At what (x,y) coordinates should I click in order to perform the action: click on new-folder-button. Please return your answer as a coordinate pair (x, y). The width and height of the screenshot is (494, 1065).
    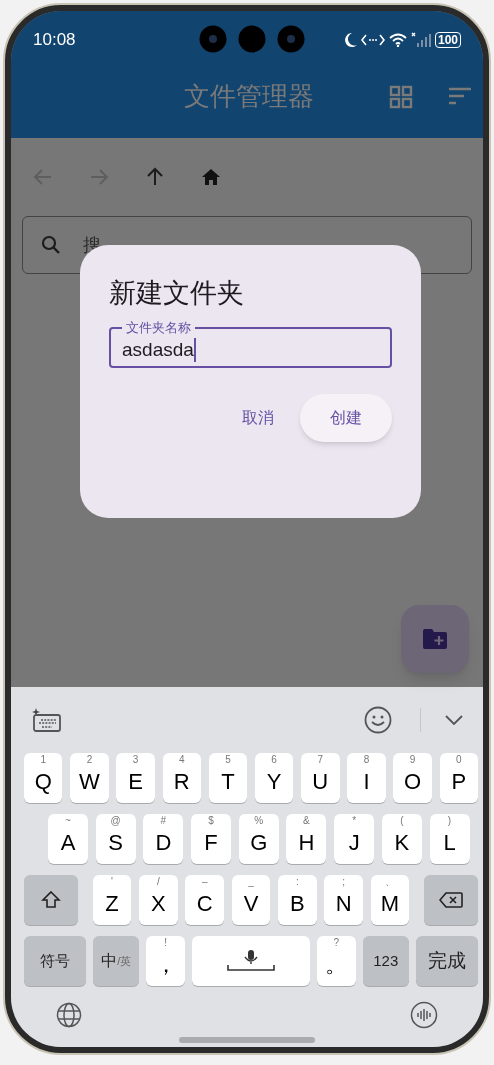
    Looking at the image, I should click on (435, 639).